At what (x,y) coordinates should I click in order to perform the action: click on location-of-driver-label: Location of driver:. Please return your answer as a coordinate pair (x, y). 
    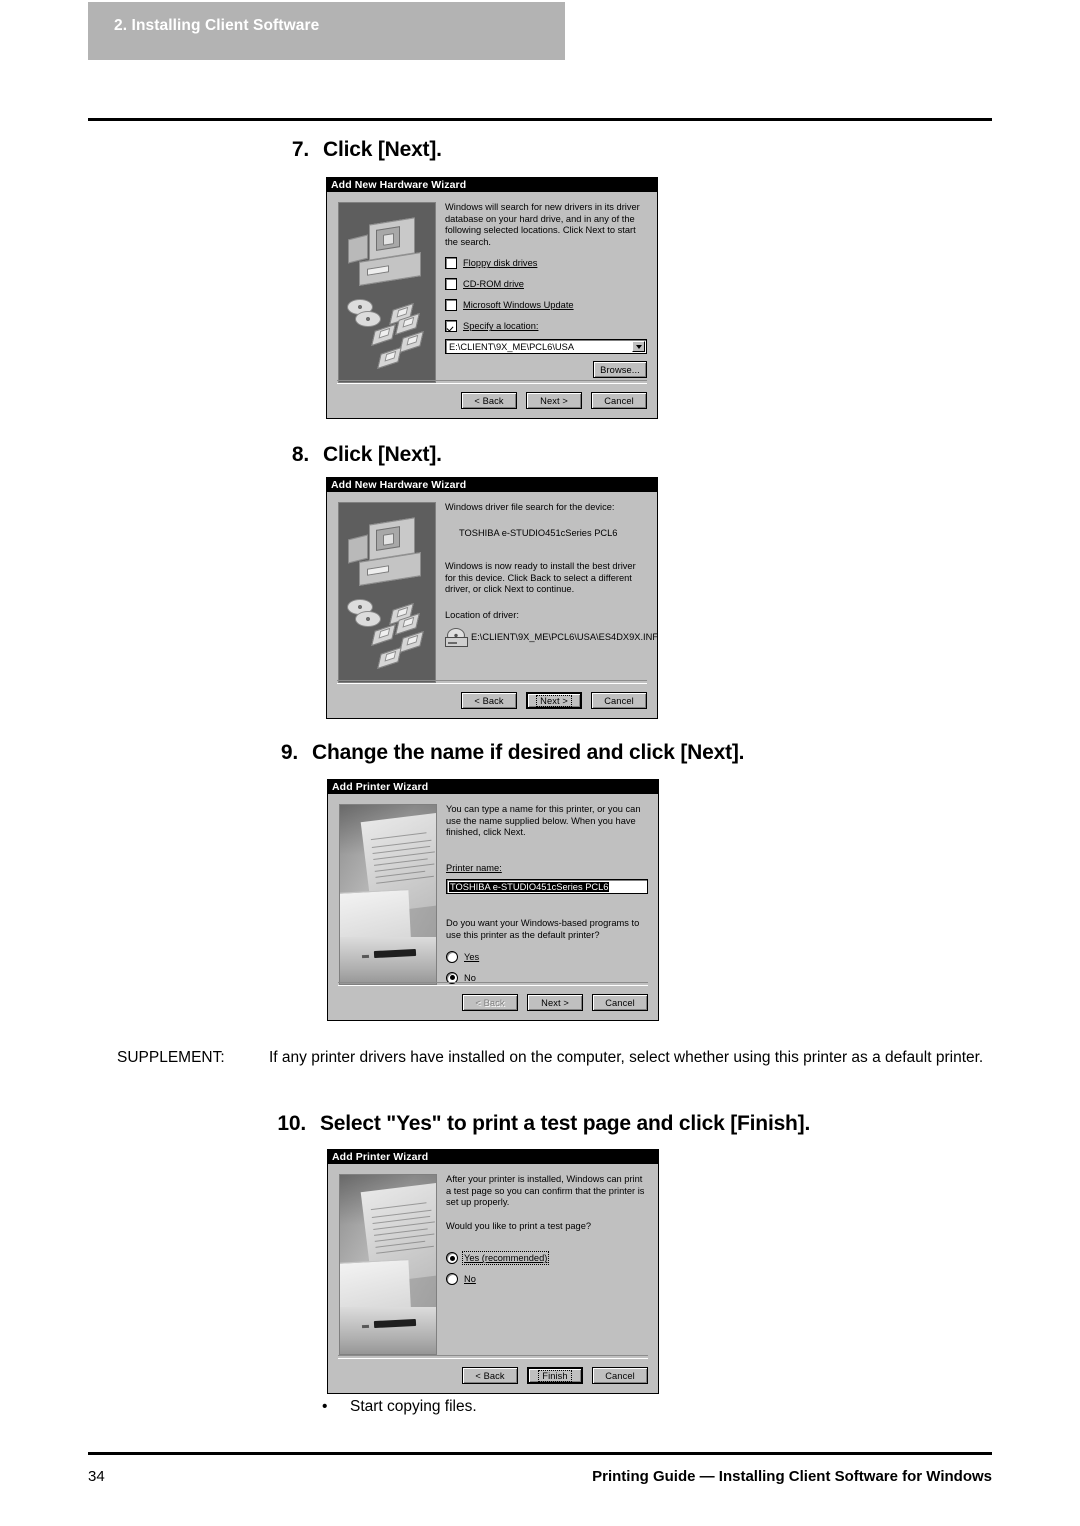
    Looking at the image, I should click on (482, 614).